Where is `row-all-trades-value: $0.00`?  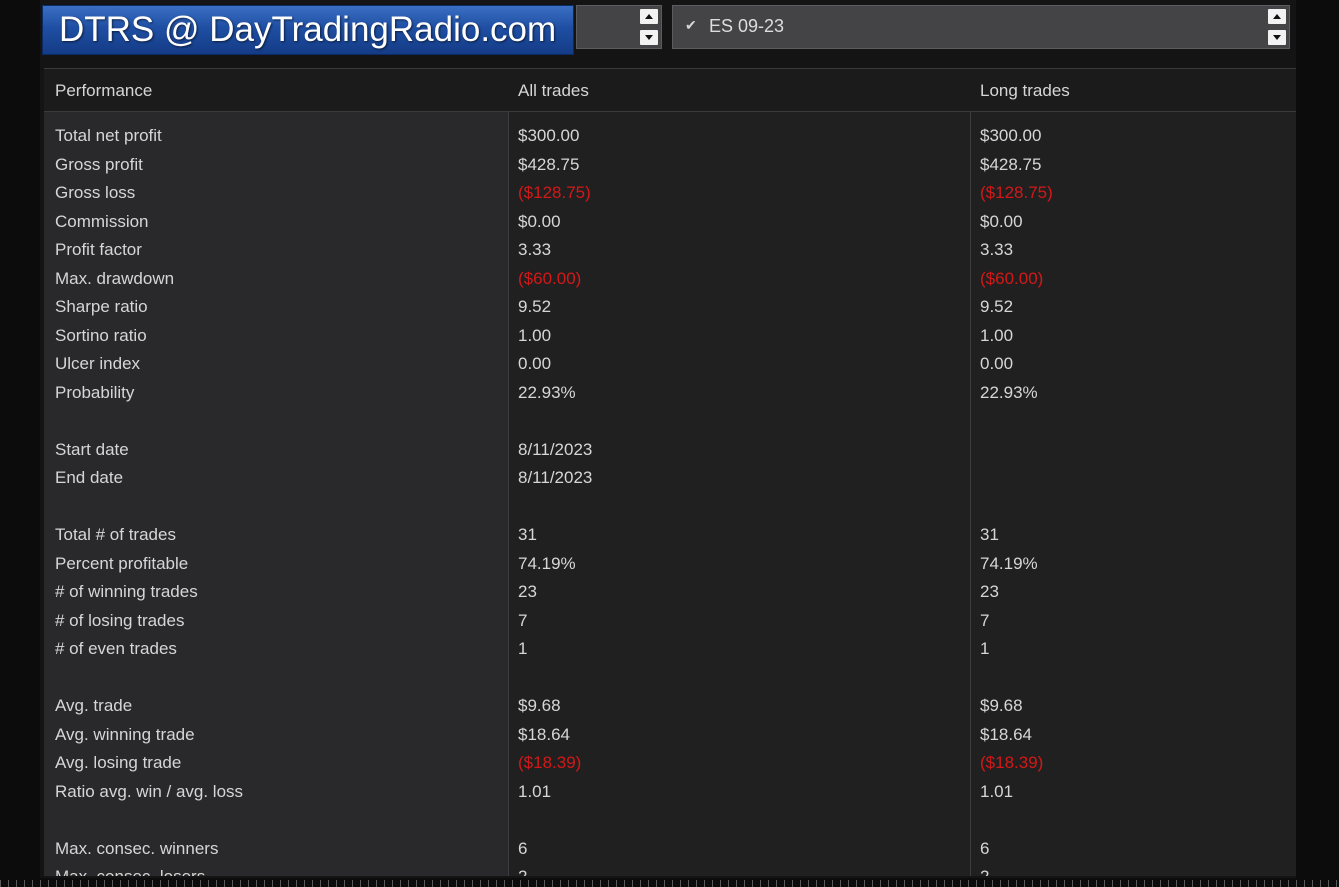
row-all-trades-value: $0.00 is located at coordinates (539, 221).